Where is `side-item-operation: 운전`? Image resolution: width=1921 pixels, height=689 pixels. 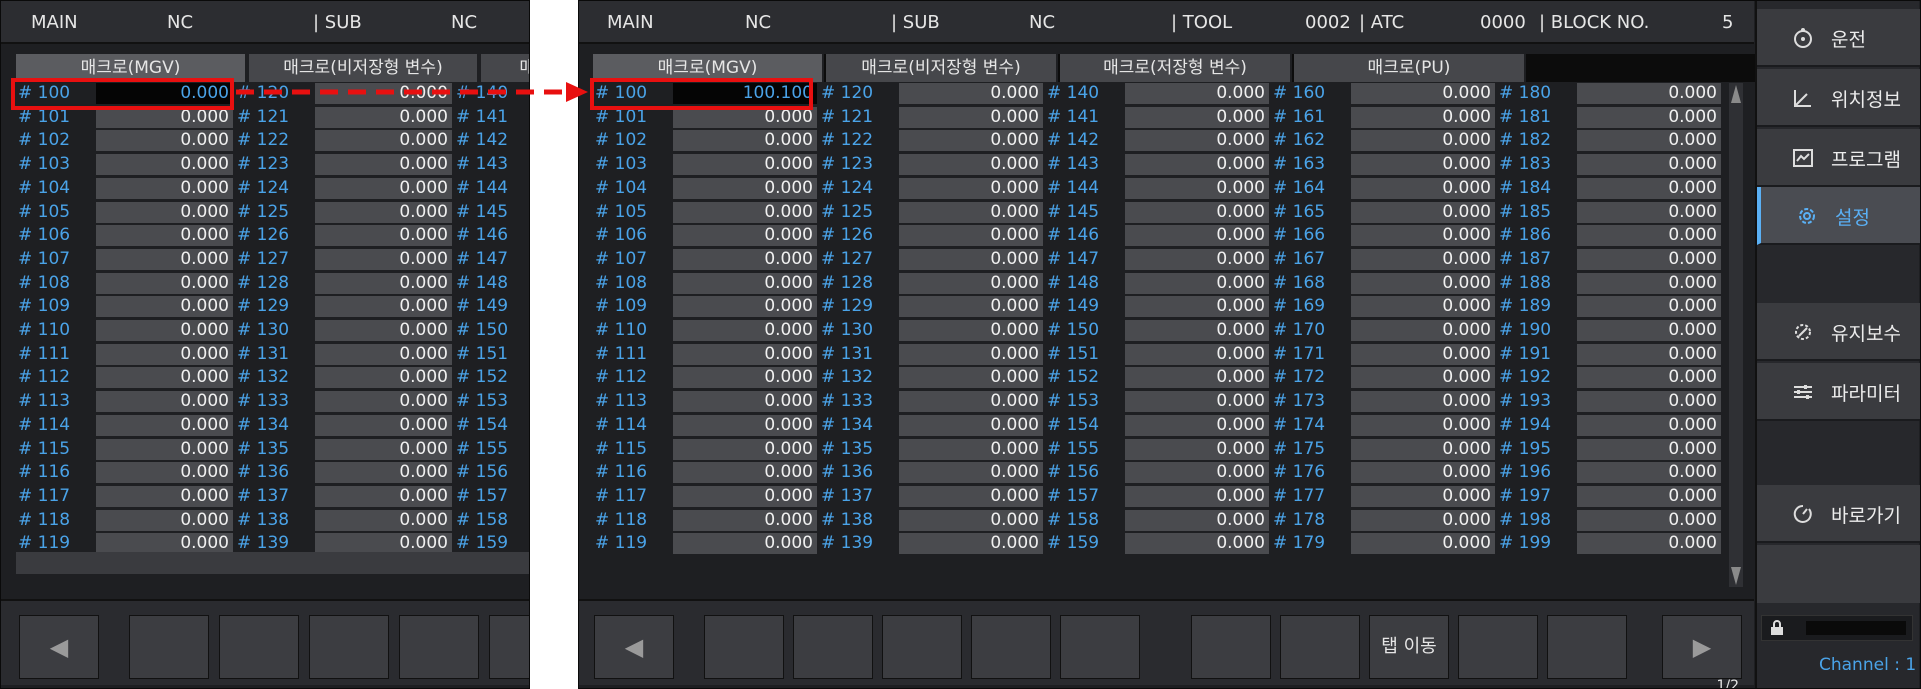
side-item-operation: 운전 is located at coordinates (1838, 38).